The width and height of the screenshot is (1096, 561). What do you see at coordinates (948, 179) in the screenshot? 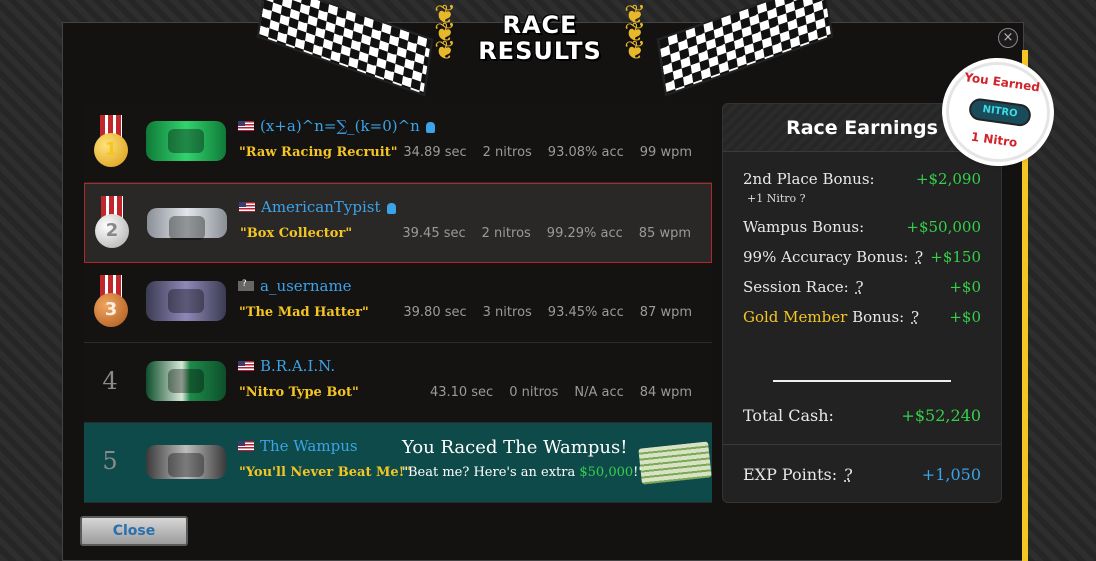
I see `place-bonus-value: +$2,090` at bounding box center [948, 179].